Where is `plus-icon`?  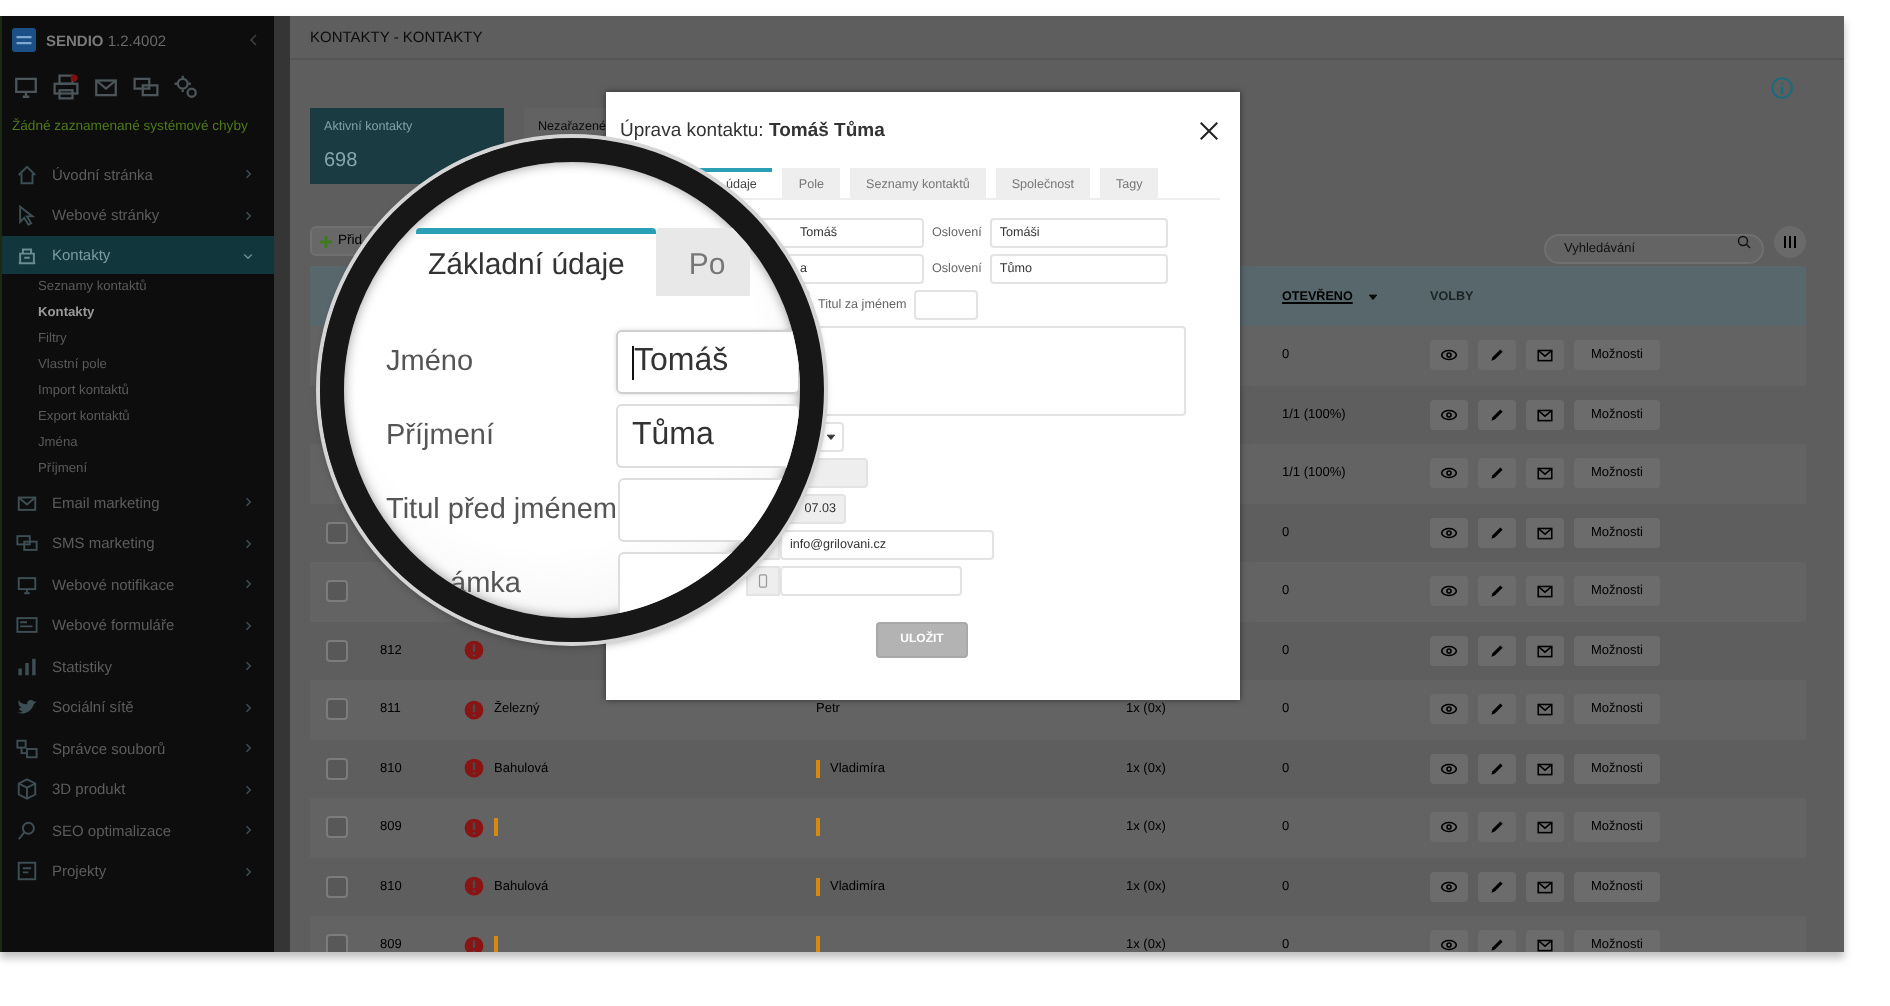 plus-icon is located at coordinates (326, 241).